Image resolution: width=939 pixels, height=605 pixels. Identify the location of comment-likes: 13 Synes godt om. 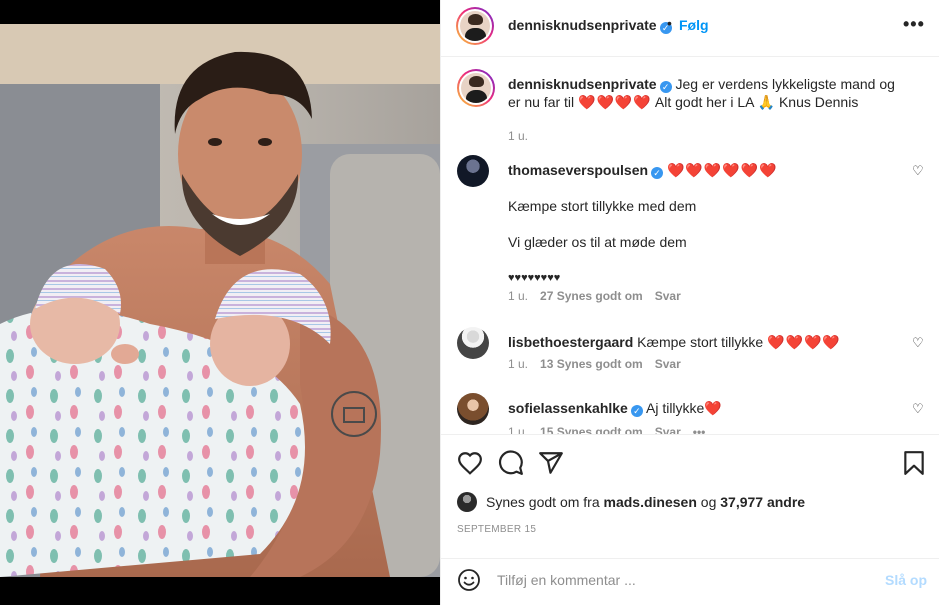
(591, 364).